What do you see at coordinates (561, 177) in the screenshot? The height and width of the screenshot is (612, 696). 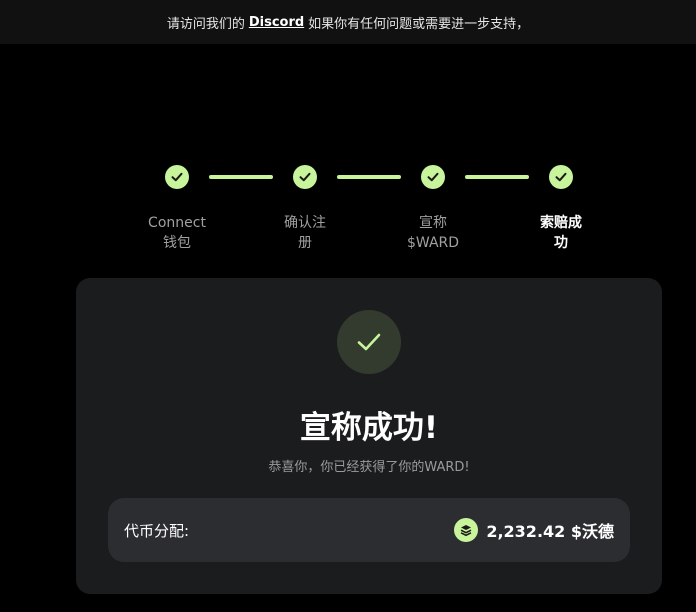 I see `step-4-check-icon` at bounding box center [561, 177].